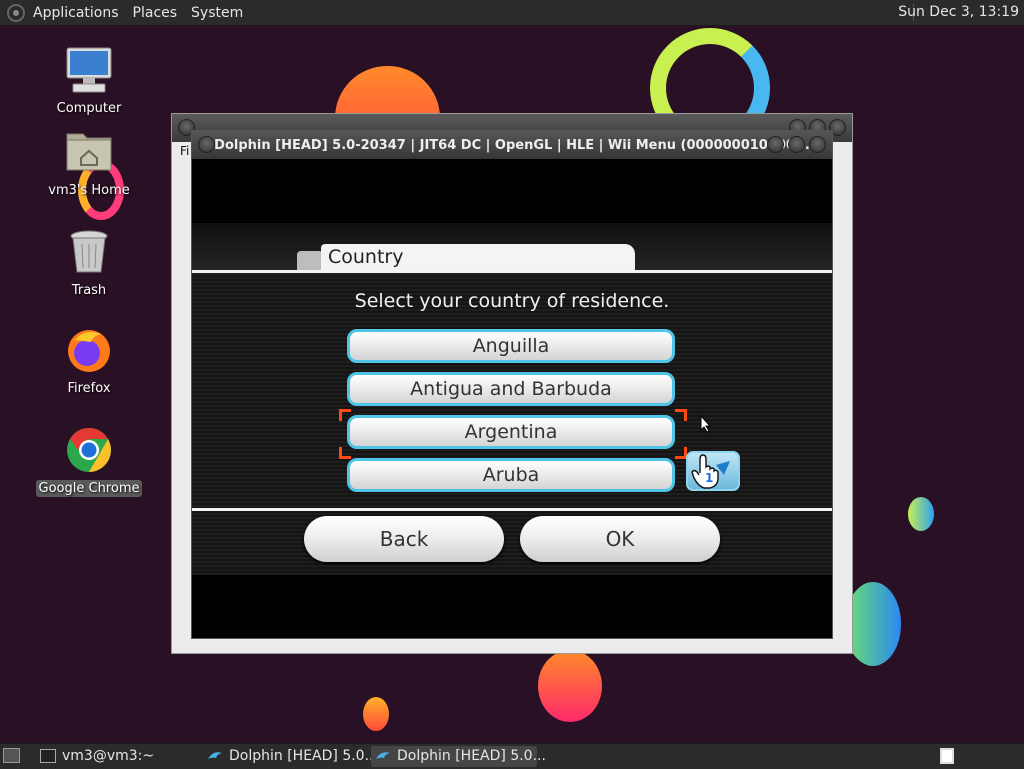  Describe the element at coordinates (89, 70) in the screenshot. I see `computer-icon` at that location.